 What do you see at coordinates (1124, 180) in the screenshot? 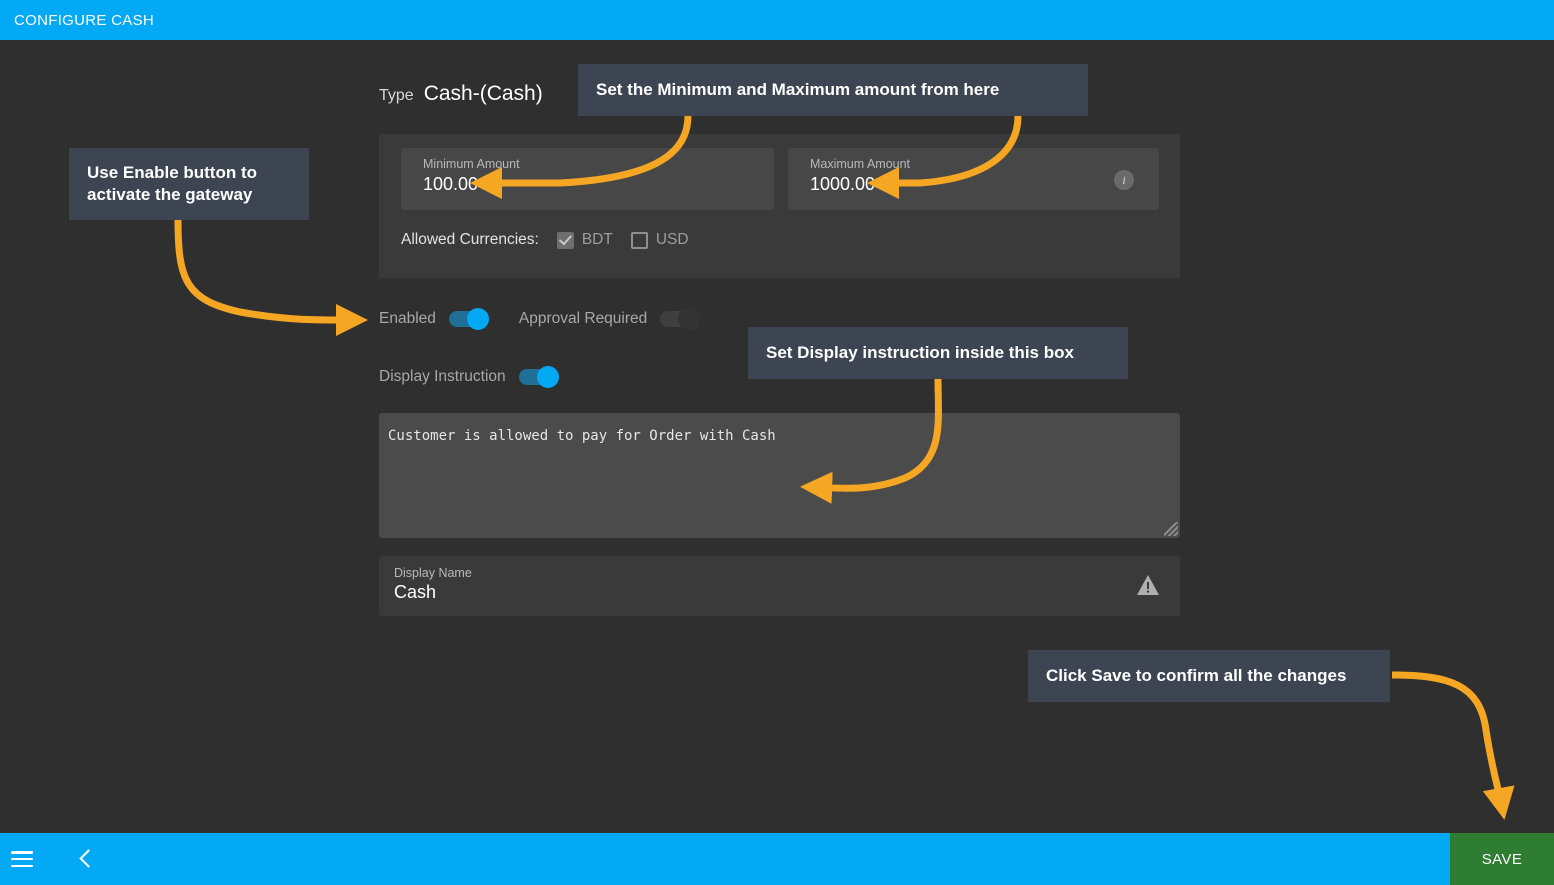
I see `info-icon: i` at bounding box center [1124, 180].